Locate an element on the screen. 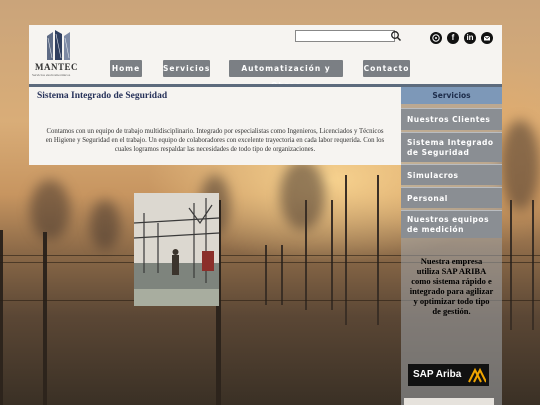 This screenshot has width=540, height=405. sidebar-item-measurement-equipment: Nuestros equipos de medición is located at coordinates (451, 224).